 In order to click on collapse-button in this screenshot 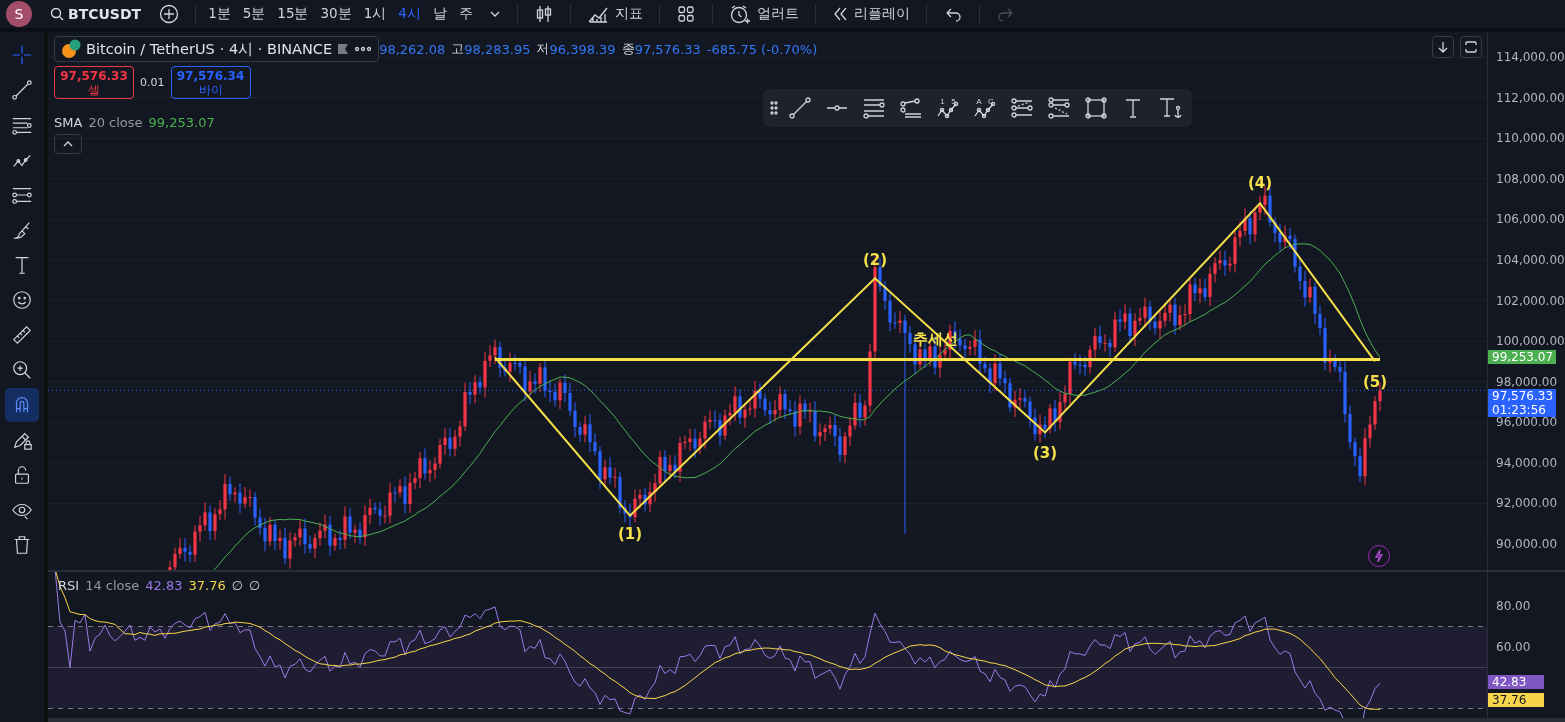, I will do `click(68, 144)`.